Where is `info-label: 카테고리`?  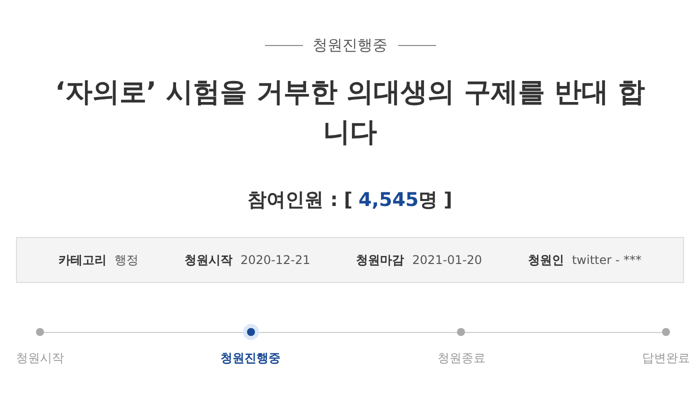
info-label: 카테고리 is located at coordinates (82, 260).